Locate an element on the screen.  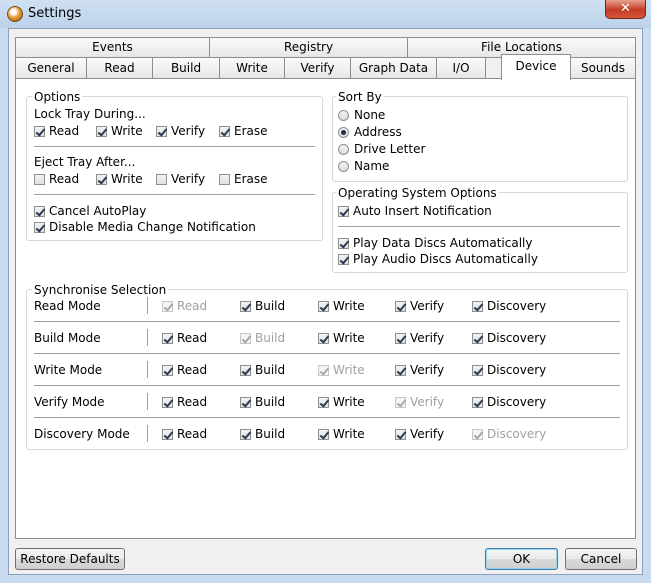
sort-none-radio: None is located at coordinates (361, 115).